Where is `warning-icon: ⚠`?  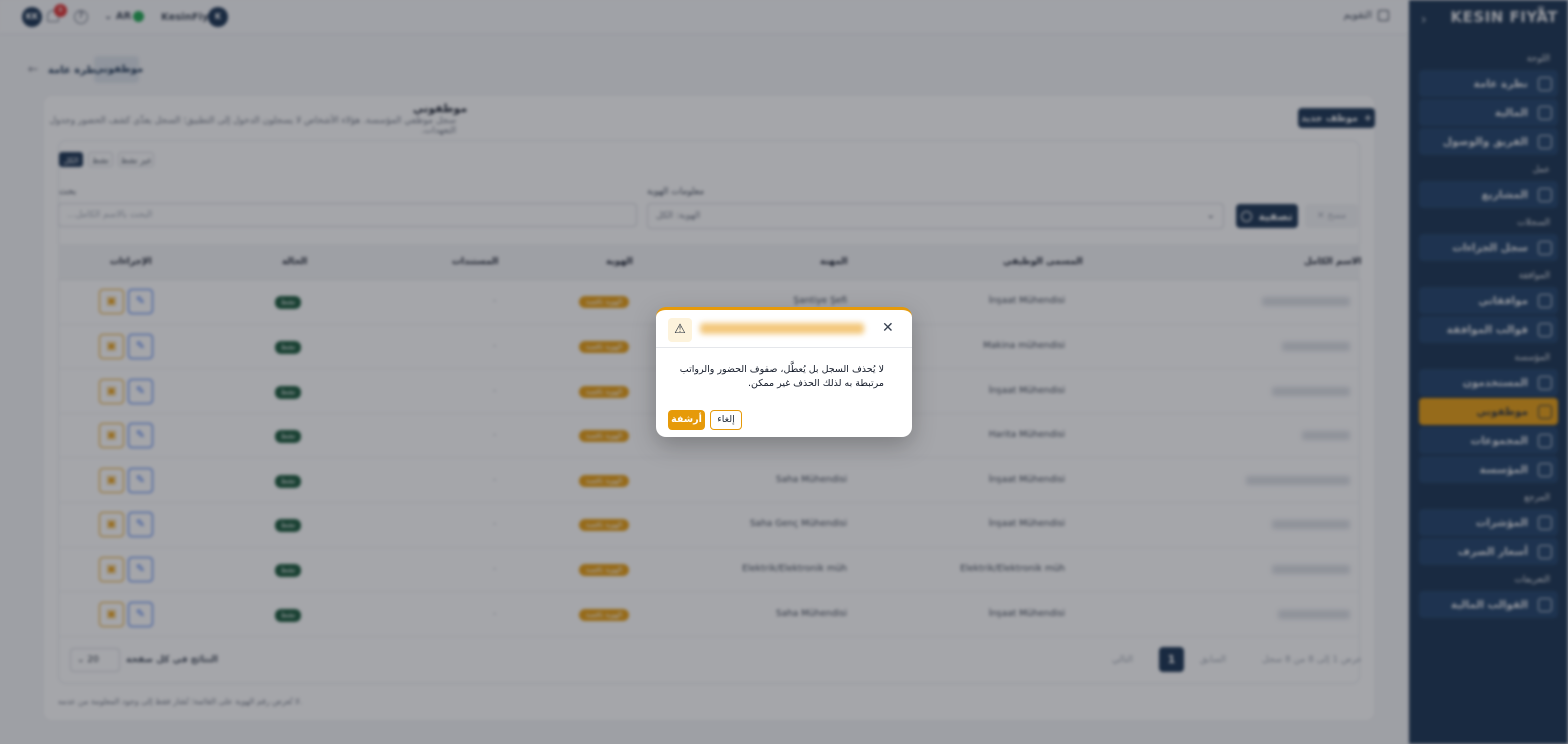
warning-icon: ⚠ is located at coordinates (680, 330).